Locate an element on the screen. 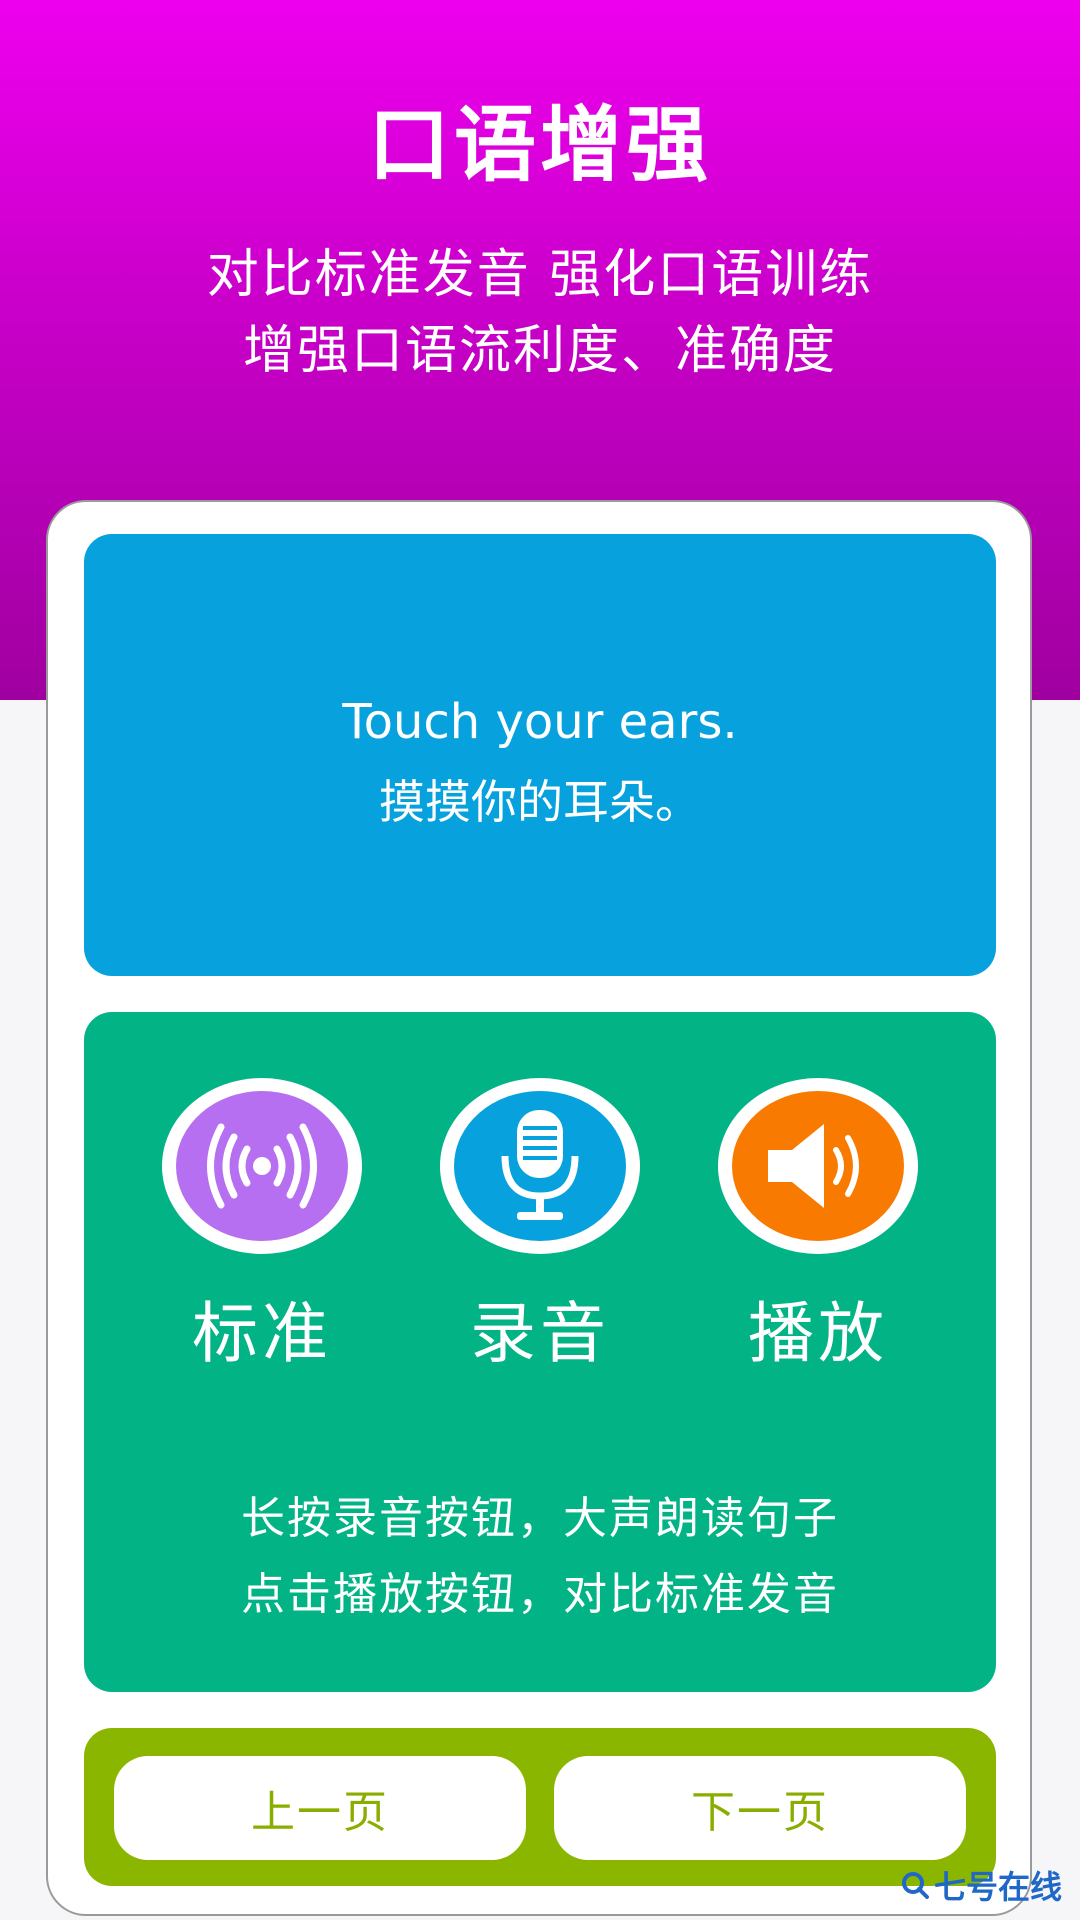 The height and width of the screenshot is (1920, 1080). record-button: 录音 is located at coordinates (540, 1225).